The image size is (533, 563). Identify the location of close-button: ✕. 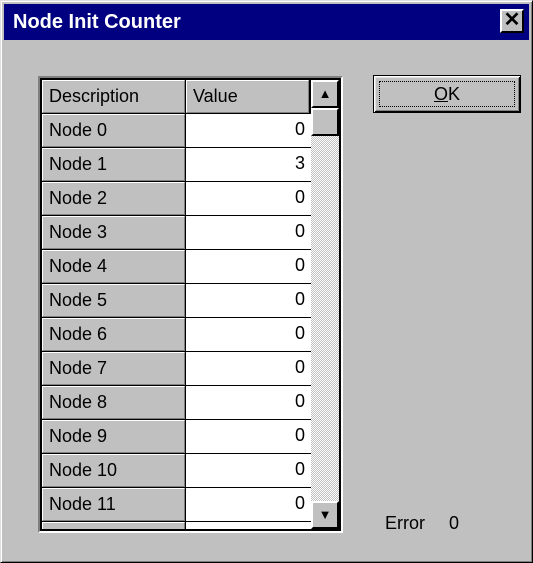
(512, 21).